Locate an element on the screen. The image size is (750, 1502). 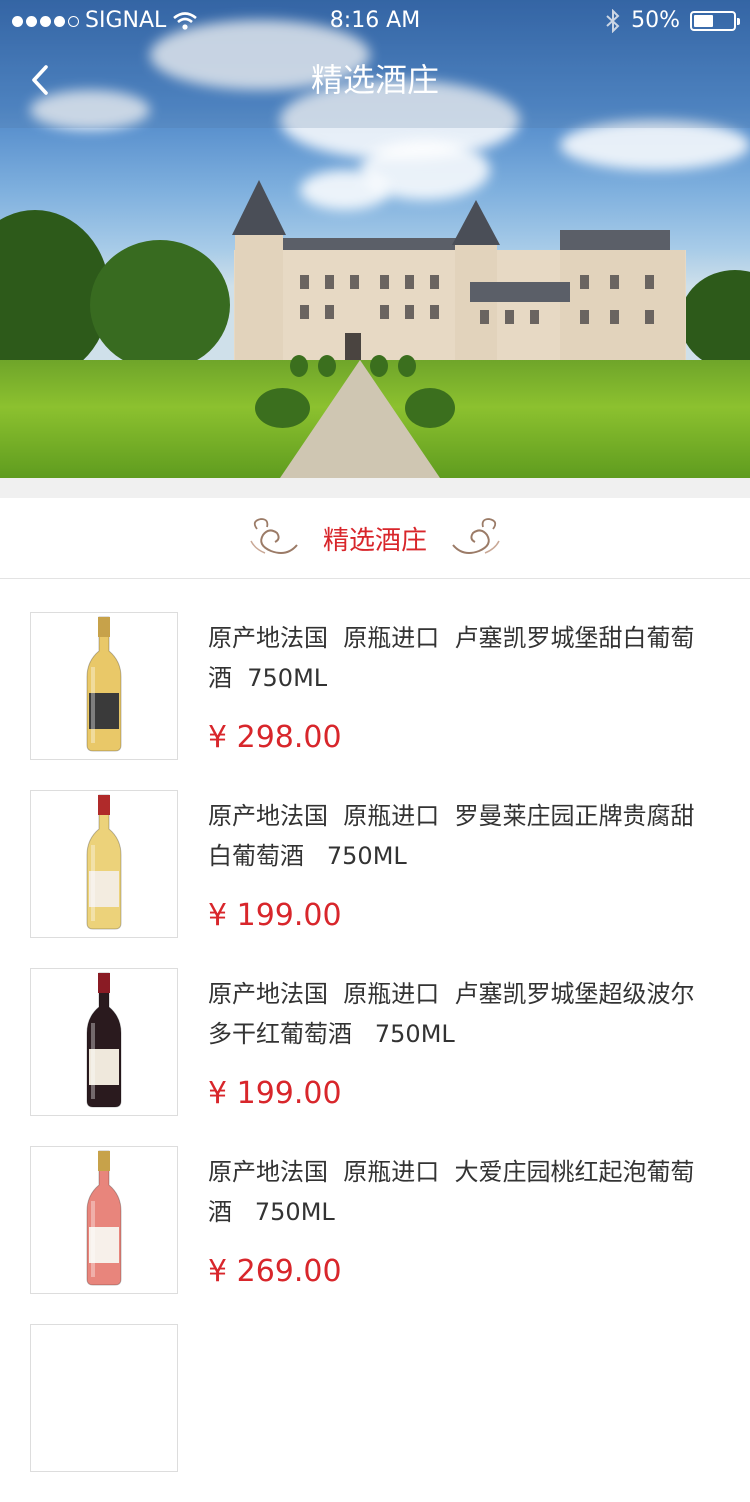
ornament-left-icon is located at coordinates (274, 536).